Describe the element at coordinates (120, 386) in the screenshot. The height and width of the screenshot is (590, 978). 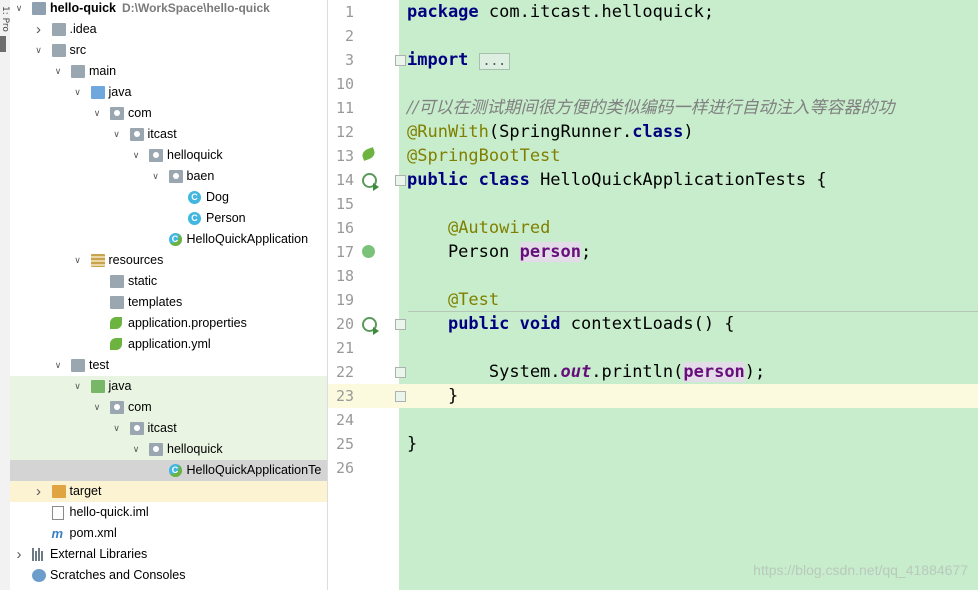
I see `tree-node-label: java` at that location.